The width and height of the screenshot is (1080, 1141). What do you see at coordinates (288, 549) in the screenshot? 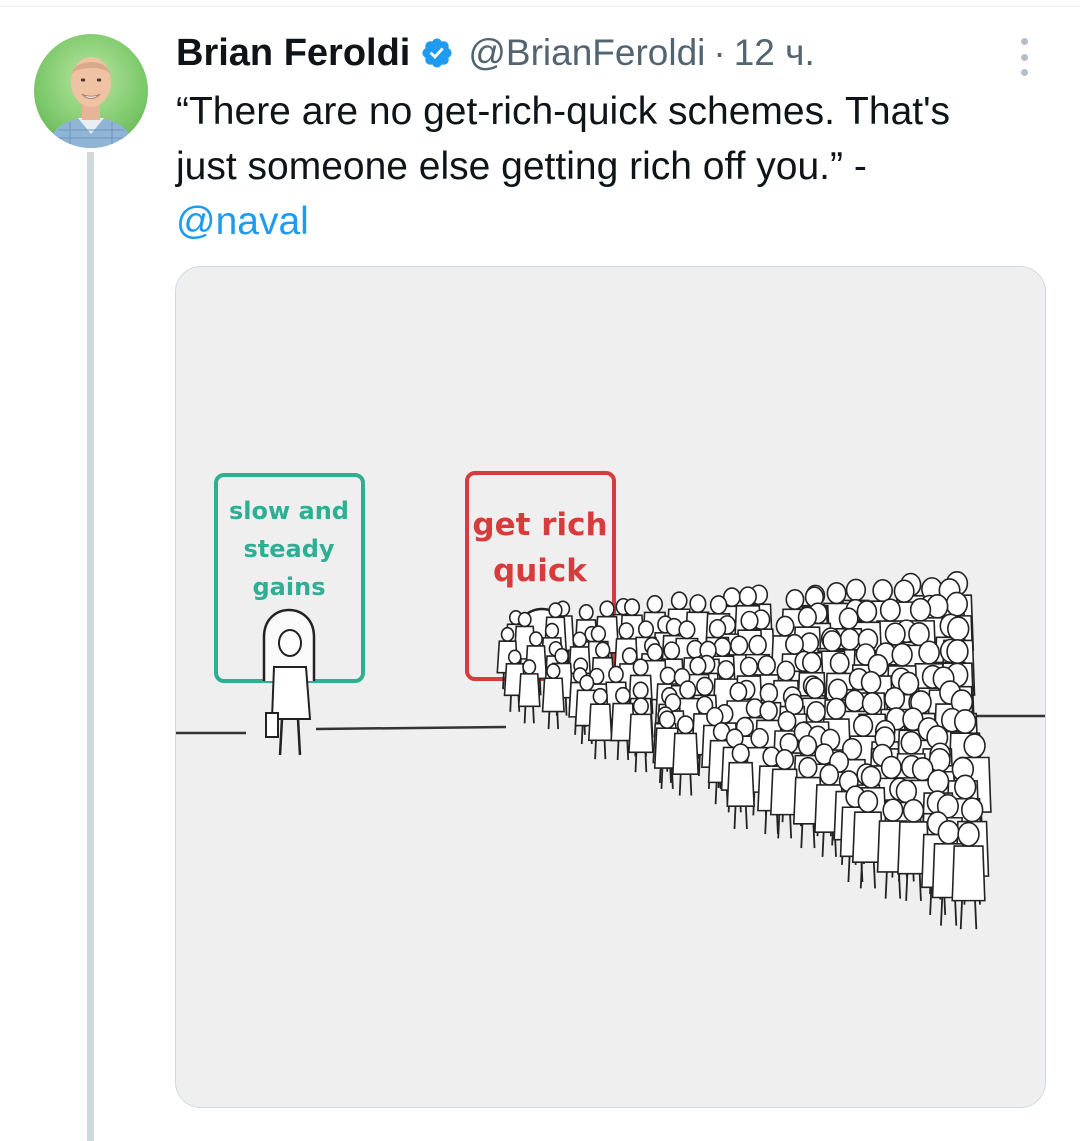
I see `left-sign-line: steady` at bounding box center [288, 549].